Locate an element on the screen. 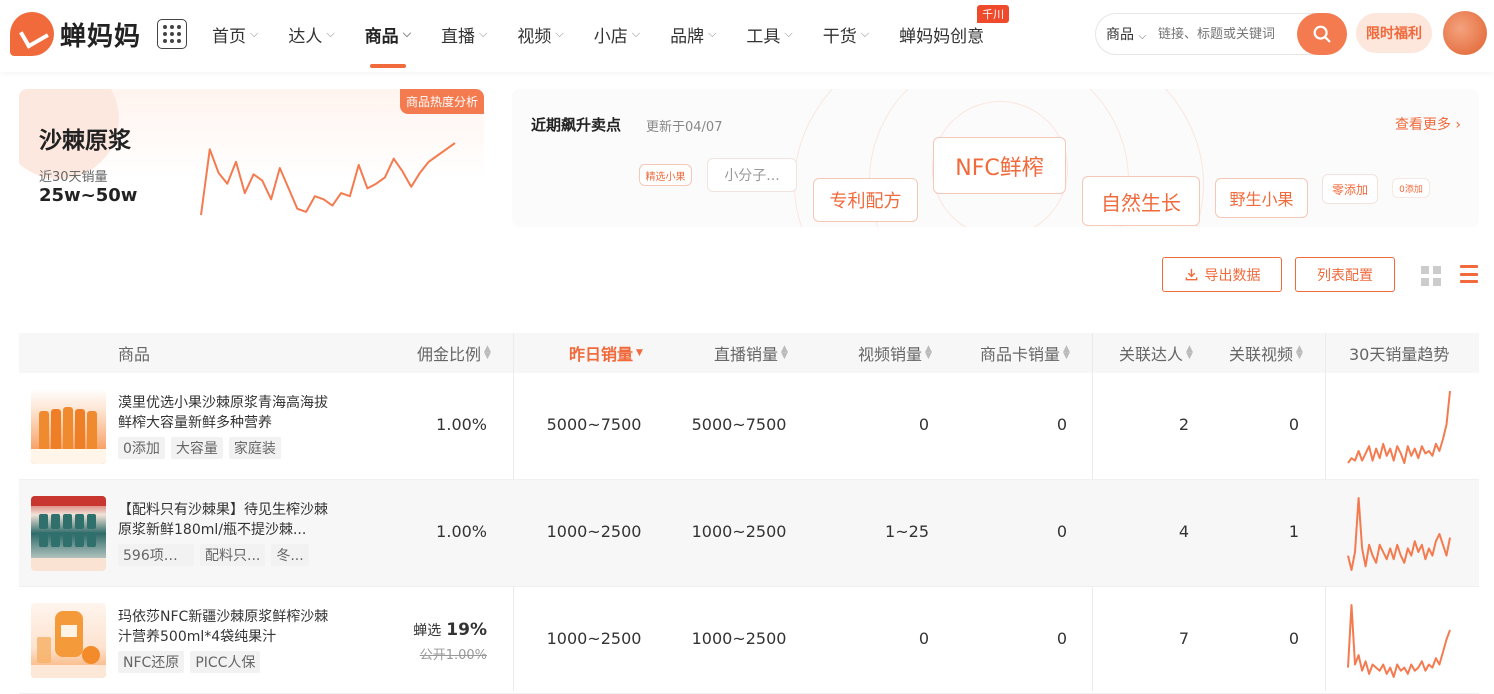  product-tag: 家庭装 is located at coordinates (254, 448).